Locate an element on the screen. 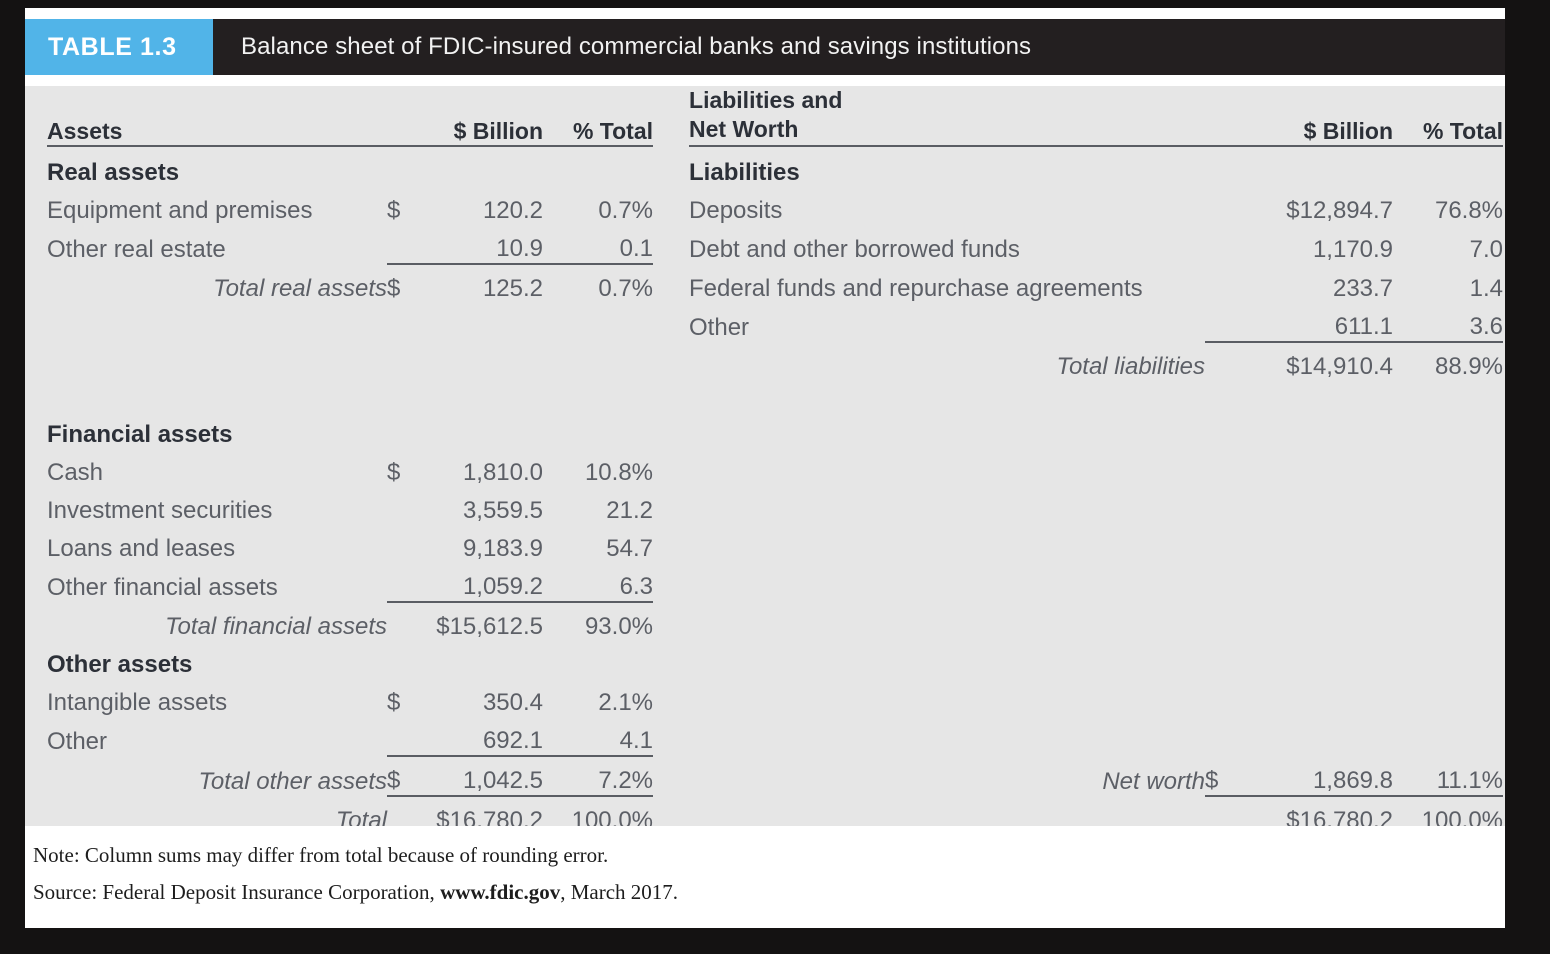  row-label-equipment-and-premises: Equipment and premises is located at coordinates (180, 210).